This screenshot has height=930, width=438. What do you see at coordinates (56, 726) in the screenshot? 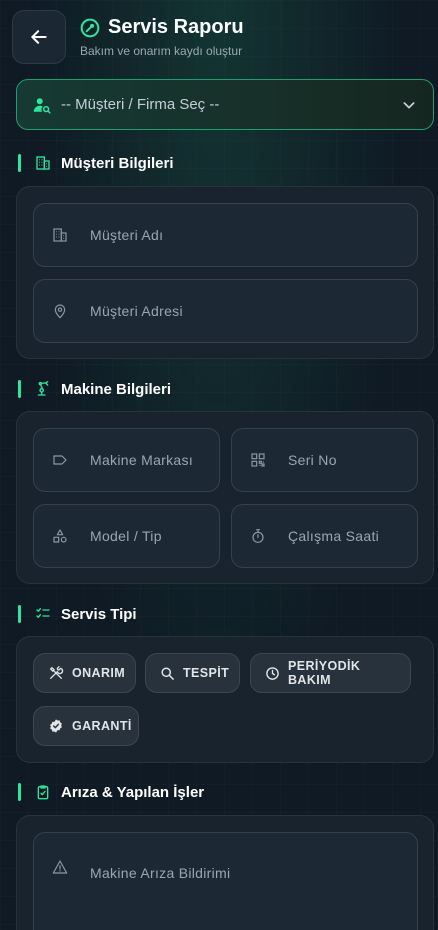
I see `verified-badge-icon` at bounding box center [56, 726].